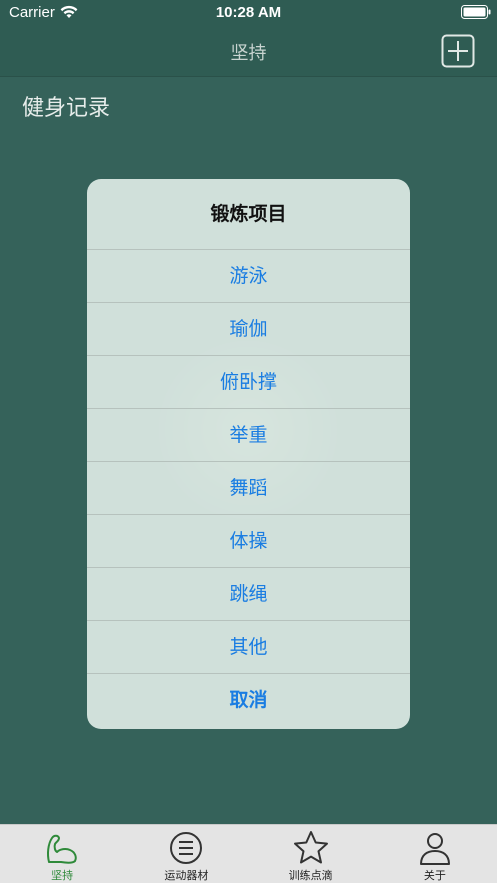 This screenshot has height=883, width=497. I want to click on option-jump-rope: 跳绳, so click(248, 594).